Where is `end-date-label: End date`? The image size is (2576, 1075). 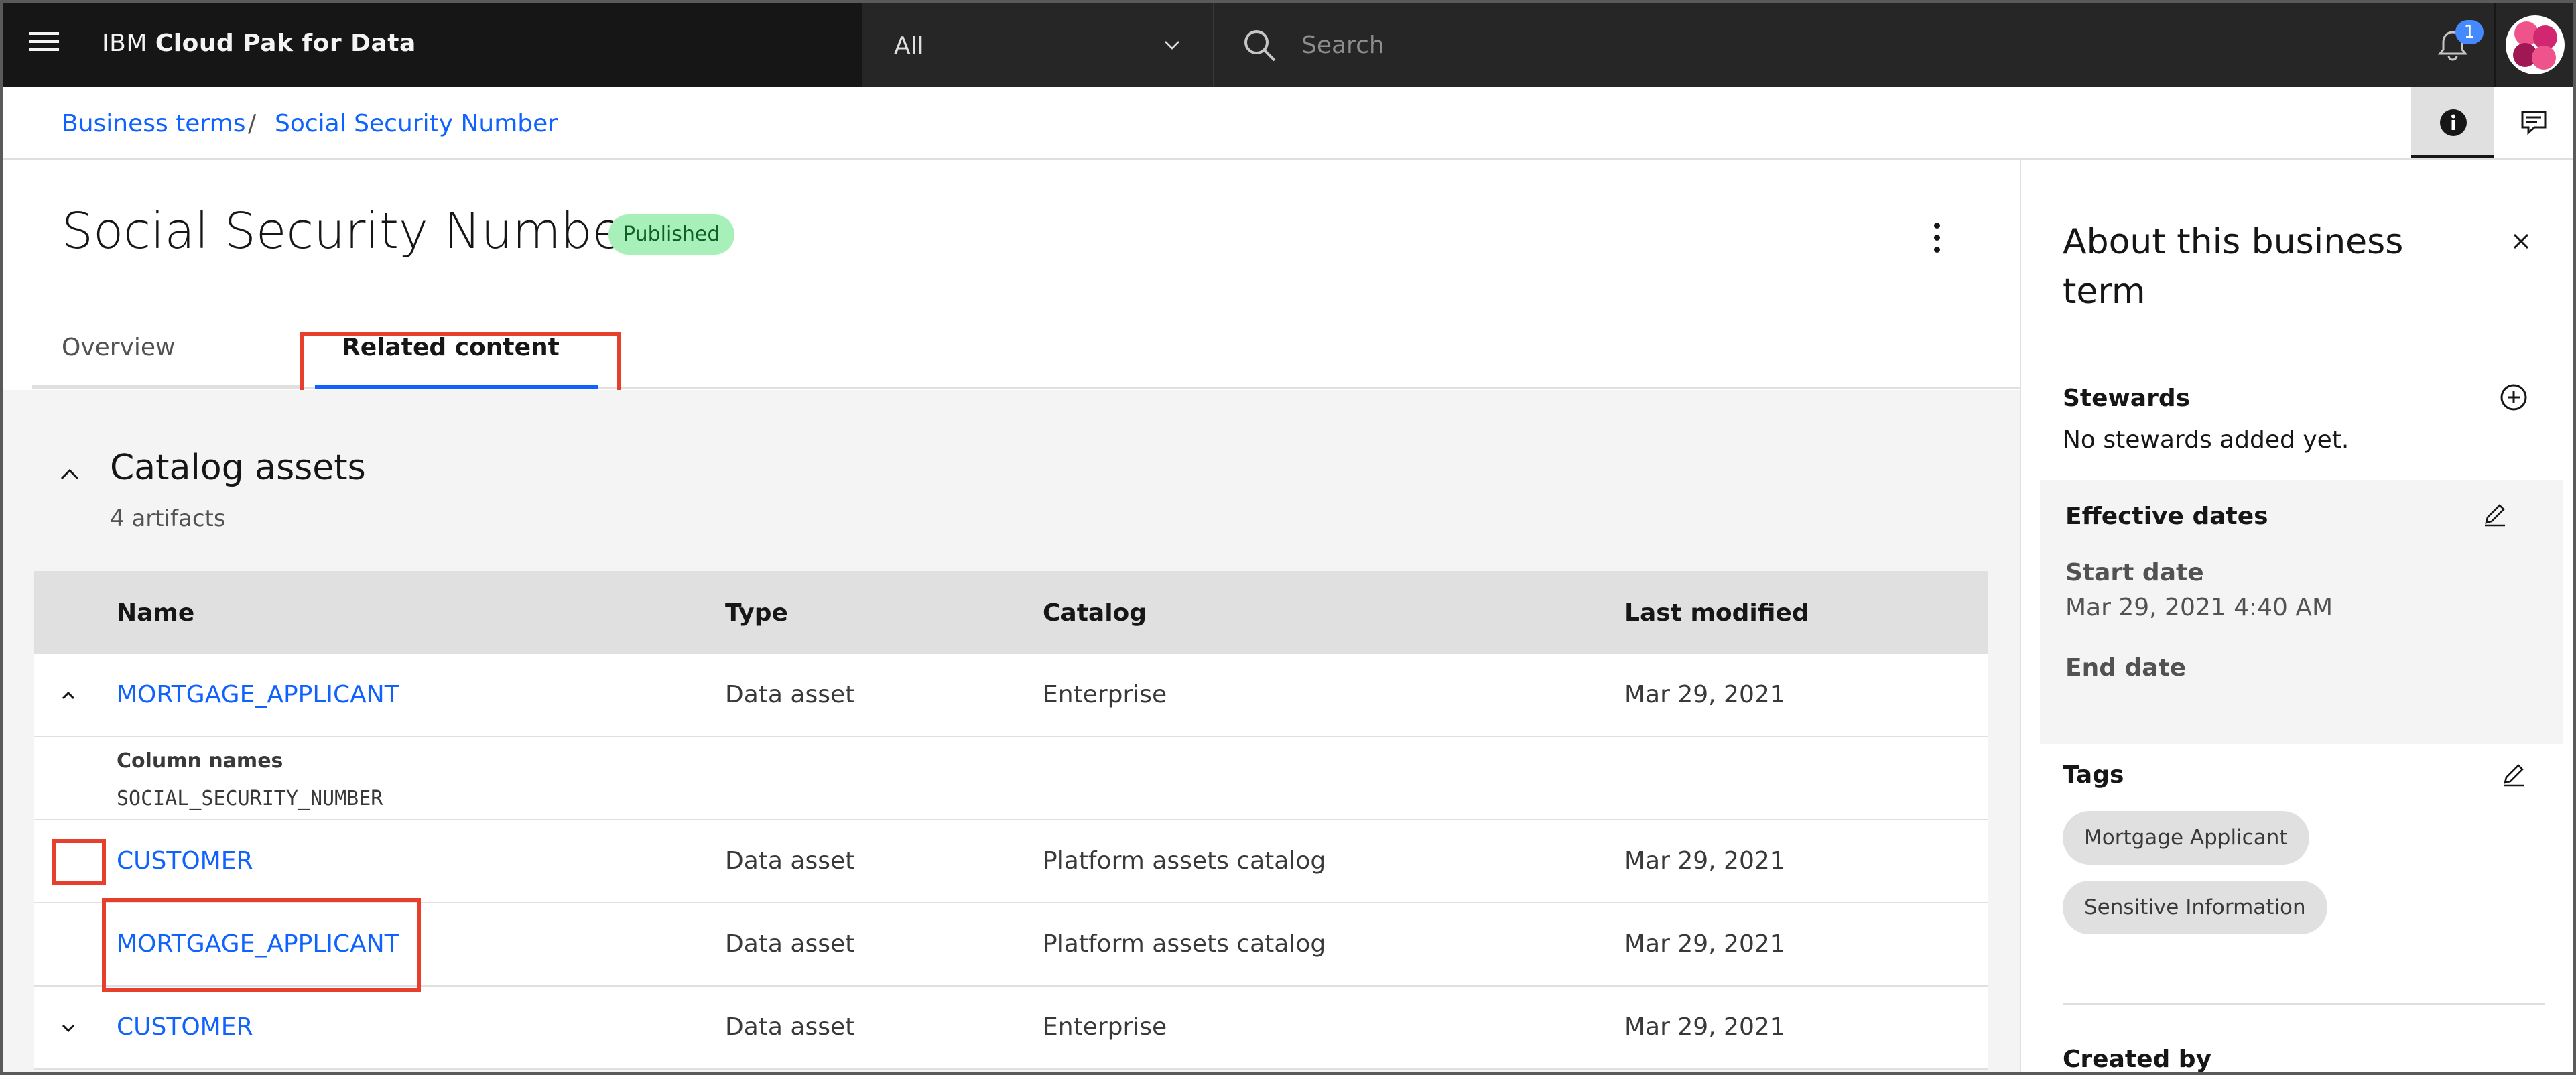 end-date-label: End date is located at coordinates (2126, 668).